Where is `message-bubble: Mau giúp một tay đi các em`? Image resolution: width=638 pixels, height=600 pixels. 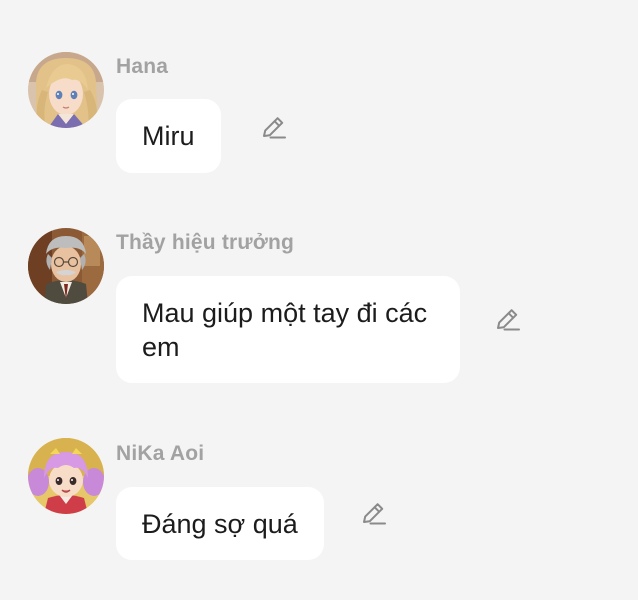
message-bubble: Mau giúp một tay đi các em is located at coordinates (288, 329).